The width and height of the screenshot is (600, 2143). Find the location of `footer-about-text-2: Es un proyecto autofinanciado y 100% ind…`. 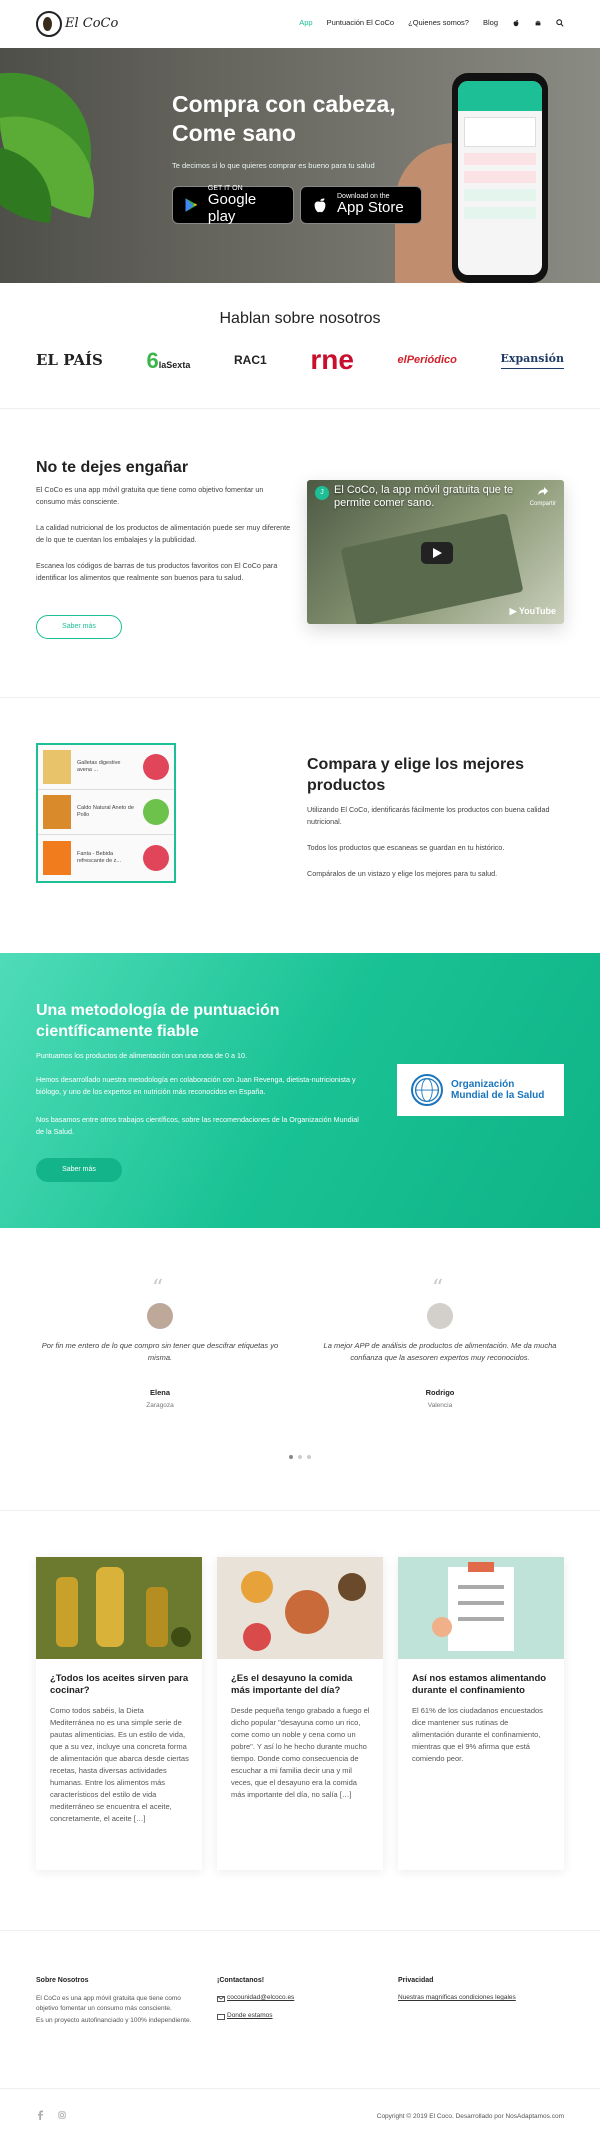

footer-about-text-2: Es un proyecto autofinanciado y 100% ind… is located at coordinates (114, 2020).